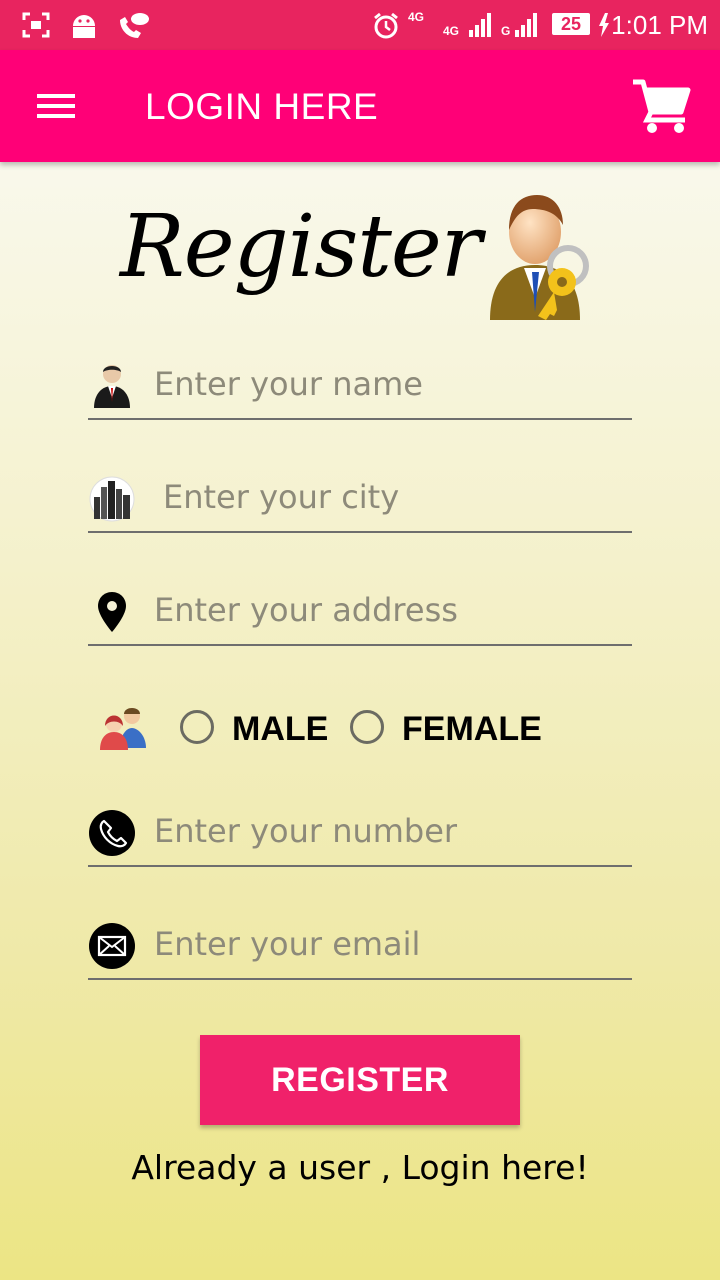  What do you see at coordinates (451, 31) in the screenshot?
I see `network-type-2: 4G` at bounding box center [451, 31].